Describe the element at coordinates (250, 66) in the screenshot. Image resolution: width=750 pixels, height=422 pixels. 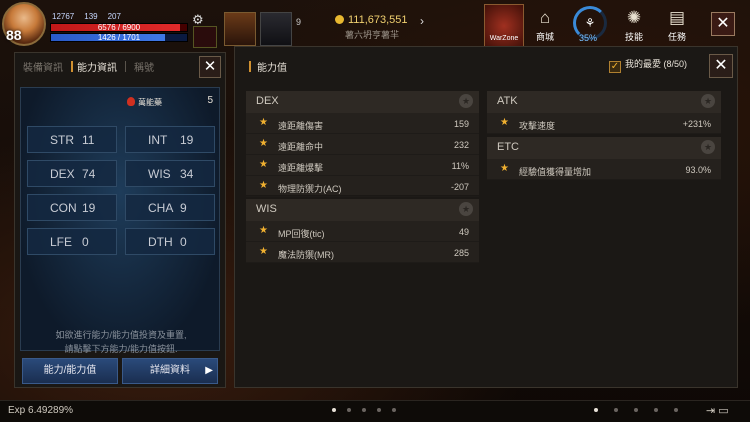
I see `title-marker` at that location.